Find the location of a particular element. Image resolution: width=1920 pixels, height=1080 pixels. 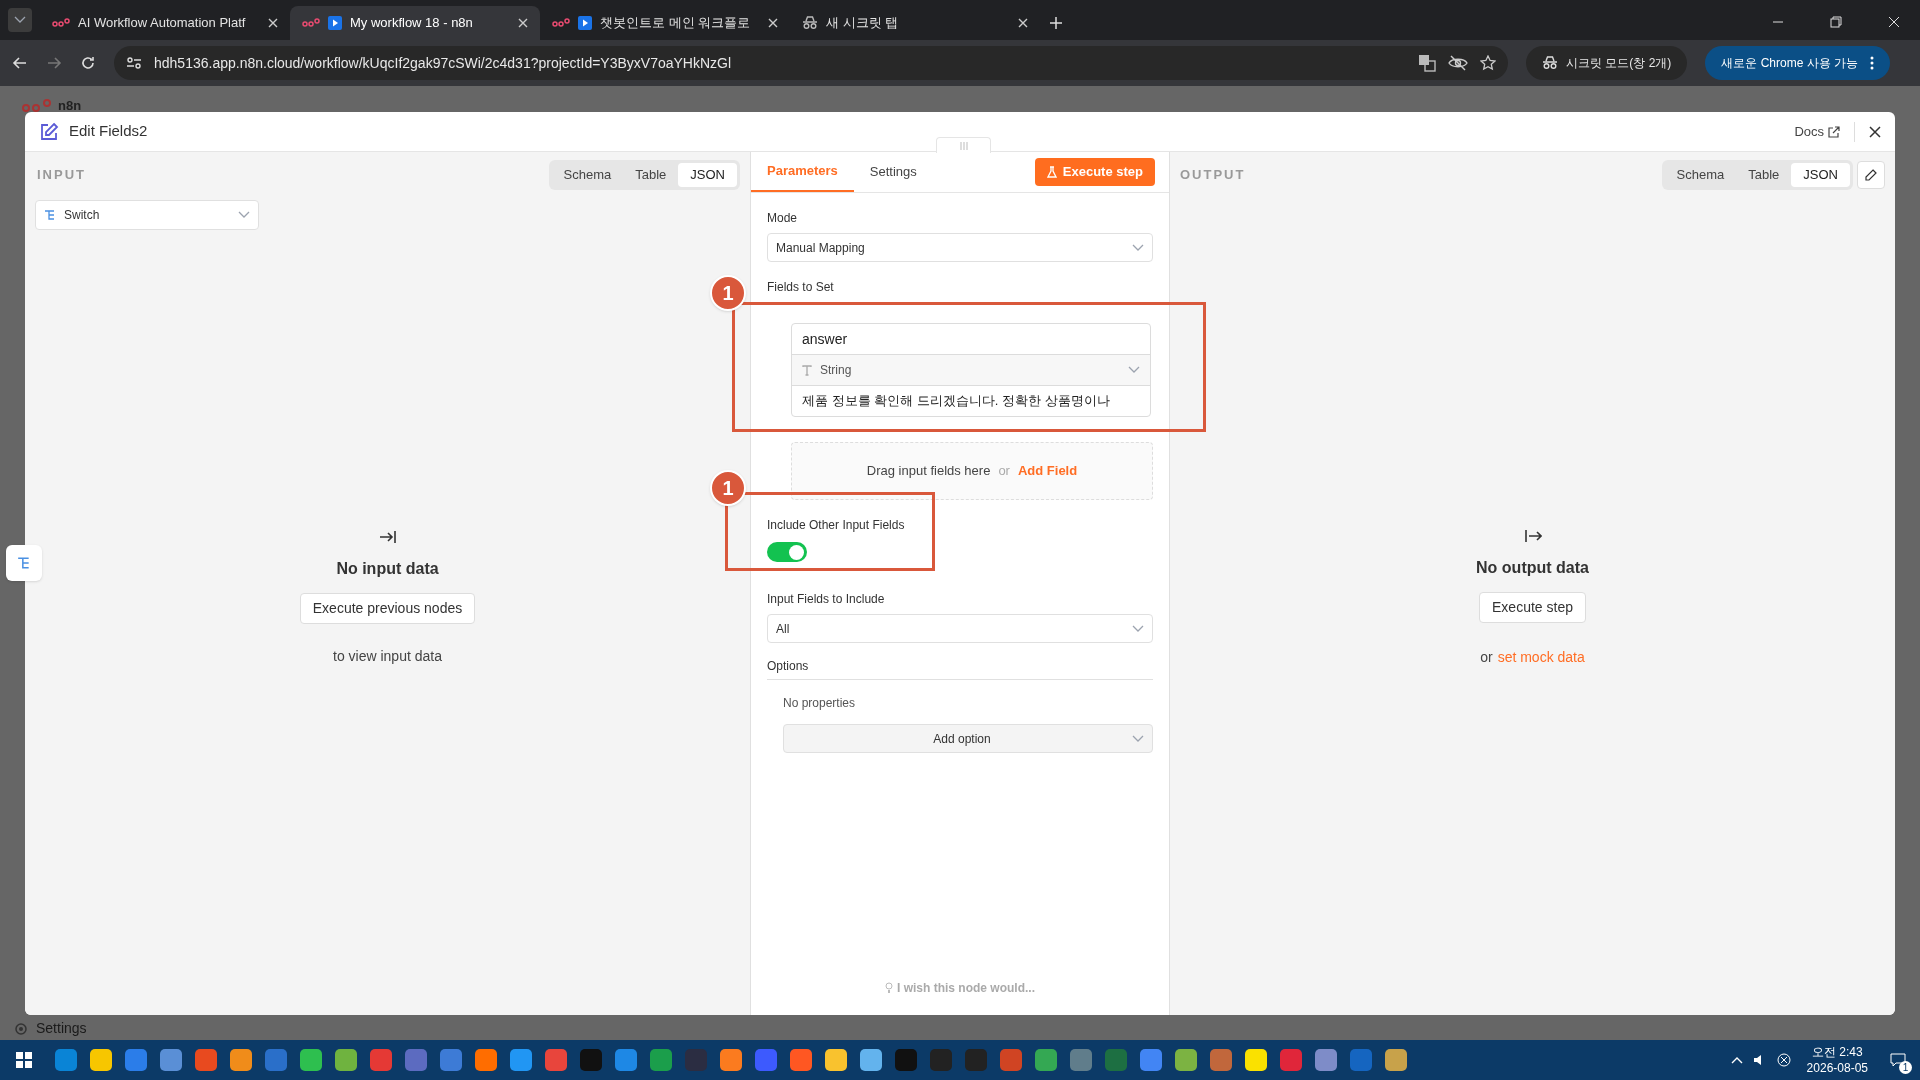

app-logo-text: n8n is located at coordinates (70, 106).